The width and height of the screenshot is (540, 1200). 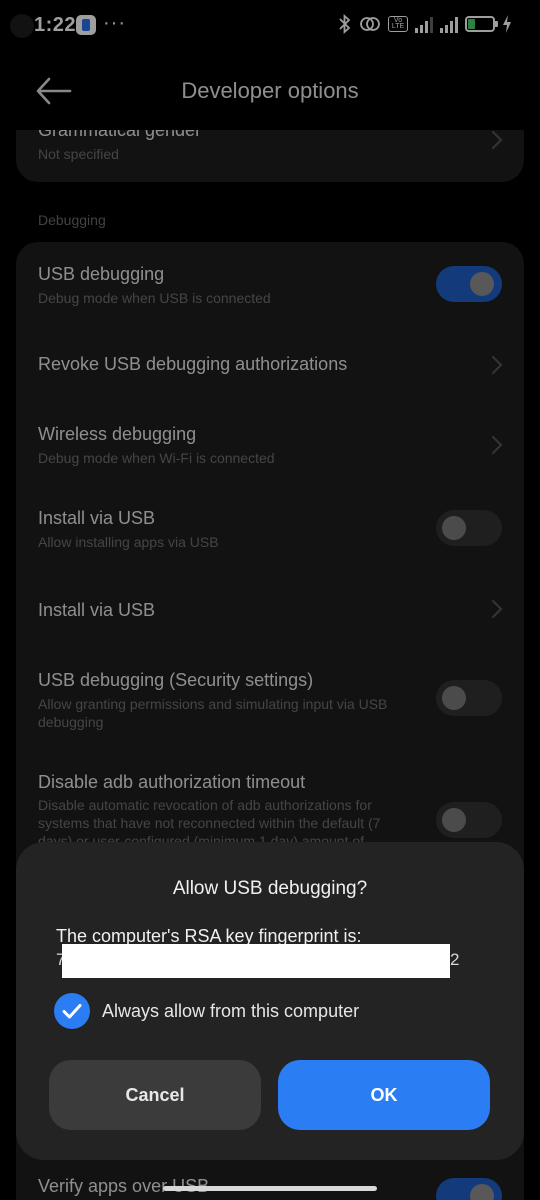 I want to click on always-allow-checkbox, so click(x=72, y=1011).